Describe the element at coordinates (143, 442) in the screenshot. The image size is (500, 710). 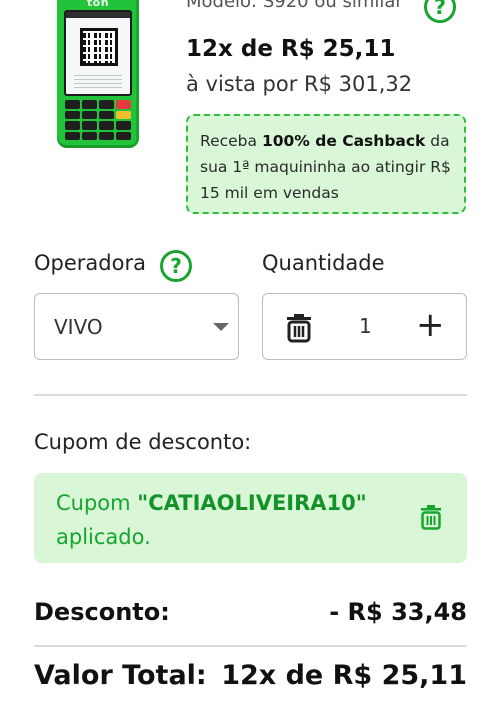
I see `coupon-title: Cupom de desconto:` at that location.